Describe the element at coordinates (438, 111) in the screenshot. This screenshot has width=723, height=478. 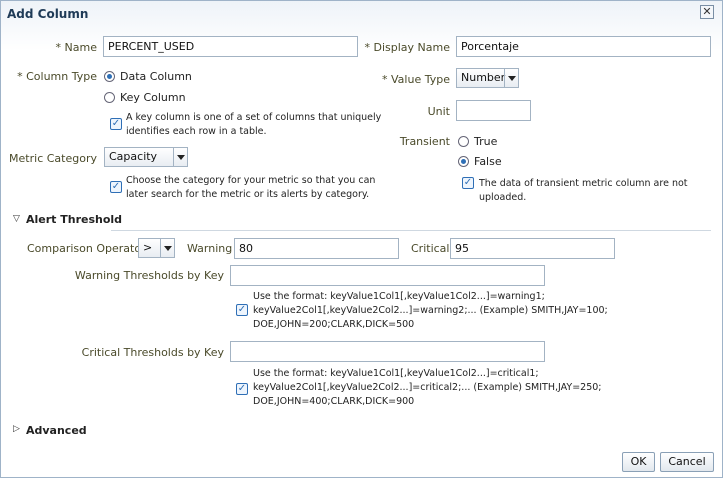
I see `unit-label: Unit` at that location.